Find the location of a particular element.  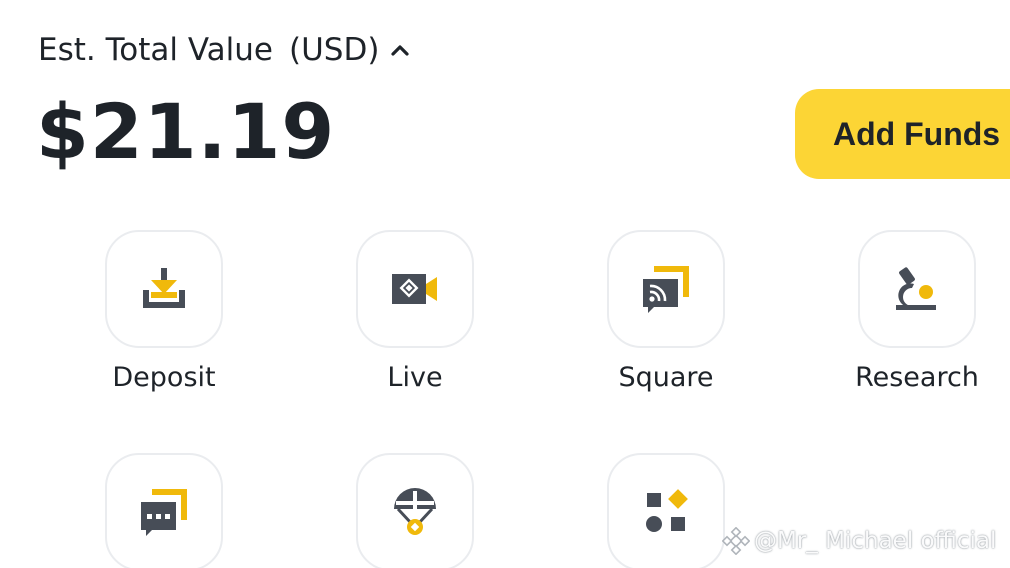

shortcut-square: Square is located at coordinates (666, 311).